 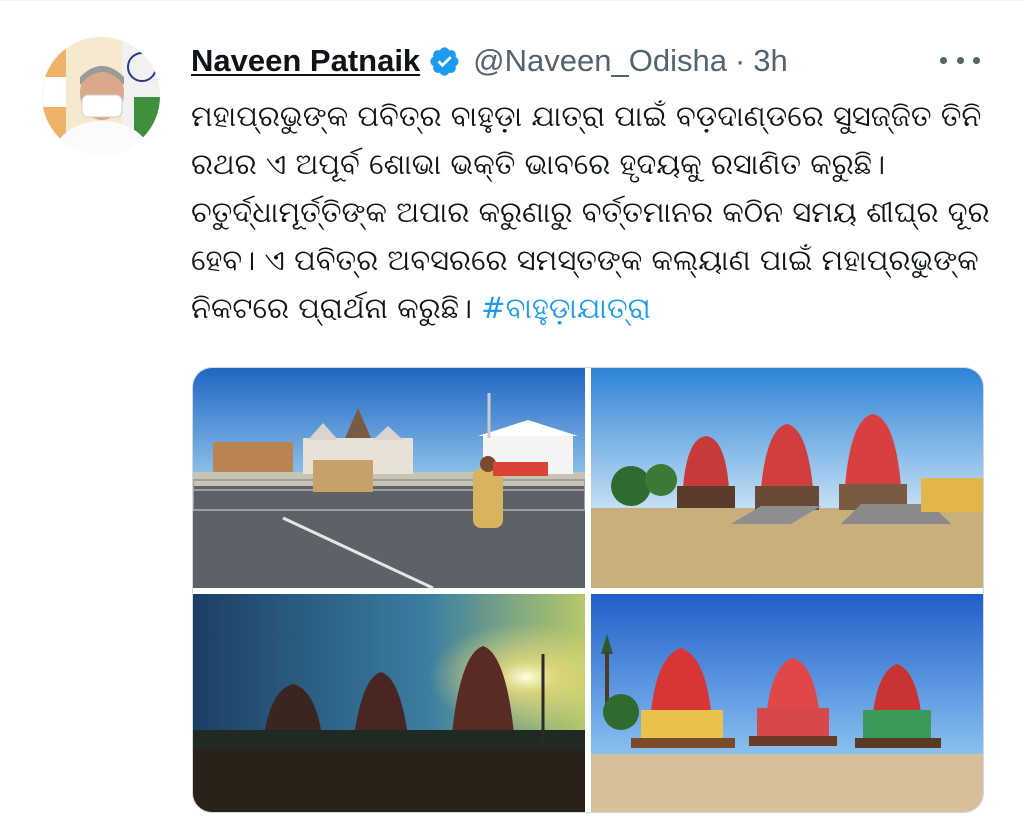 I want to click on tweet-text-line-last: ନିକଟରେ ପ୍ରାର୍ଥନା କରୁଛି। #ବାହୁଡ଼ାଯାତ୍ରା, so click(x=591, y=308).